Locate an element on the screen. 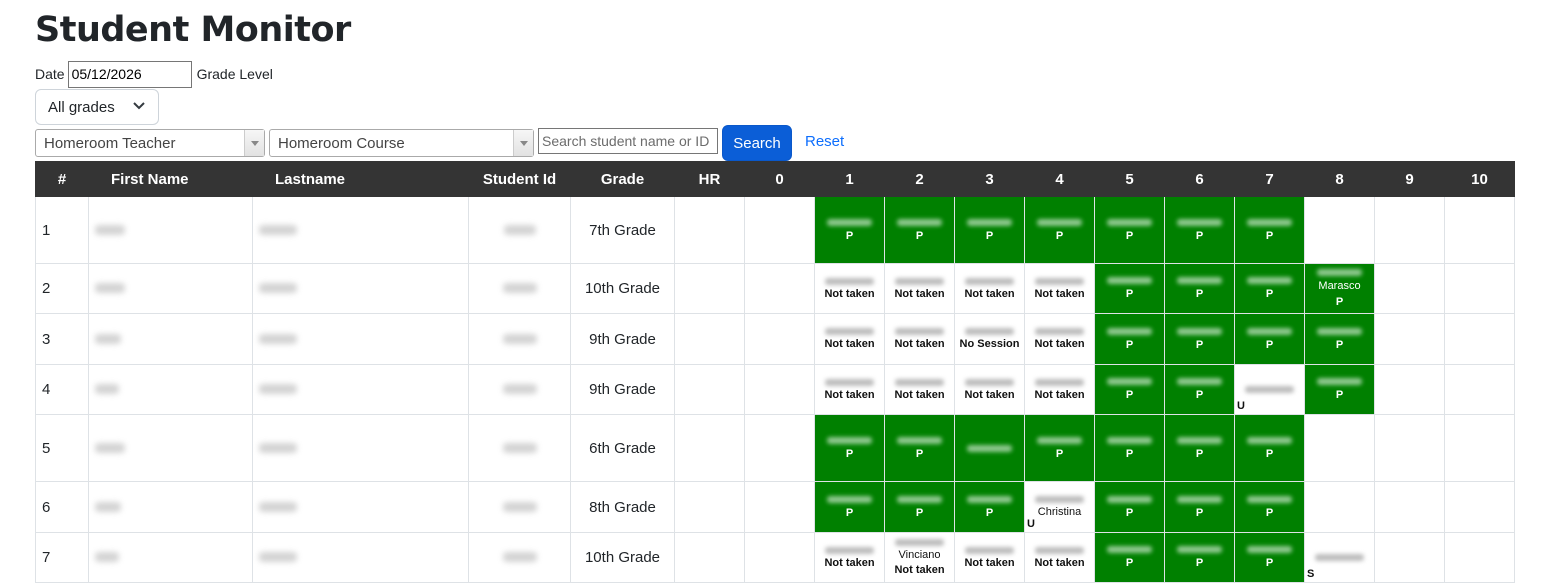 The height and width of the screenshot is (583, 1542). col-header-lastname: Lastname is located at coordinates (360, 179).